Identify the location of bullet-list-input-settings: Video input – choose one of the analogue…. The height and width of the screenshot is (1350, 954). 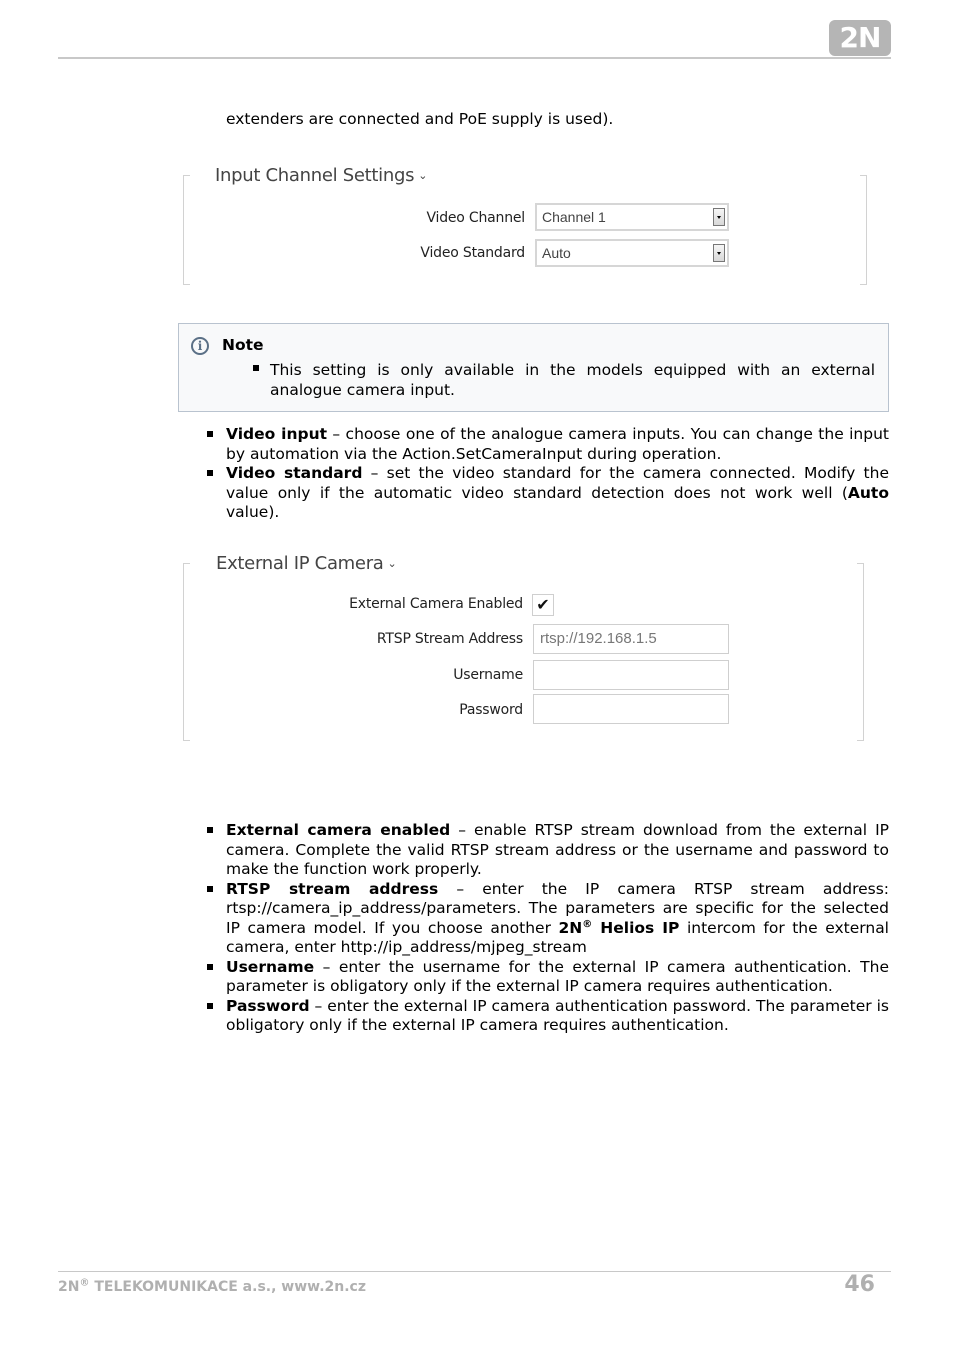
(548, 474).